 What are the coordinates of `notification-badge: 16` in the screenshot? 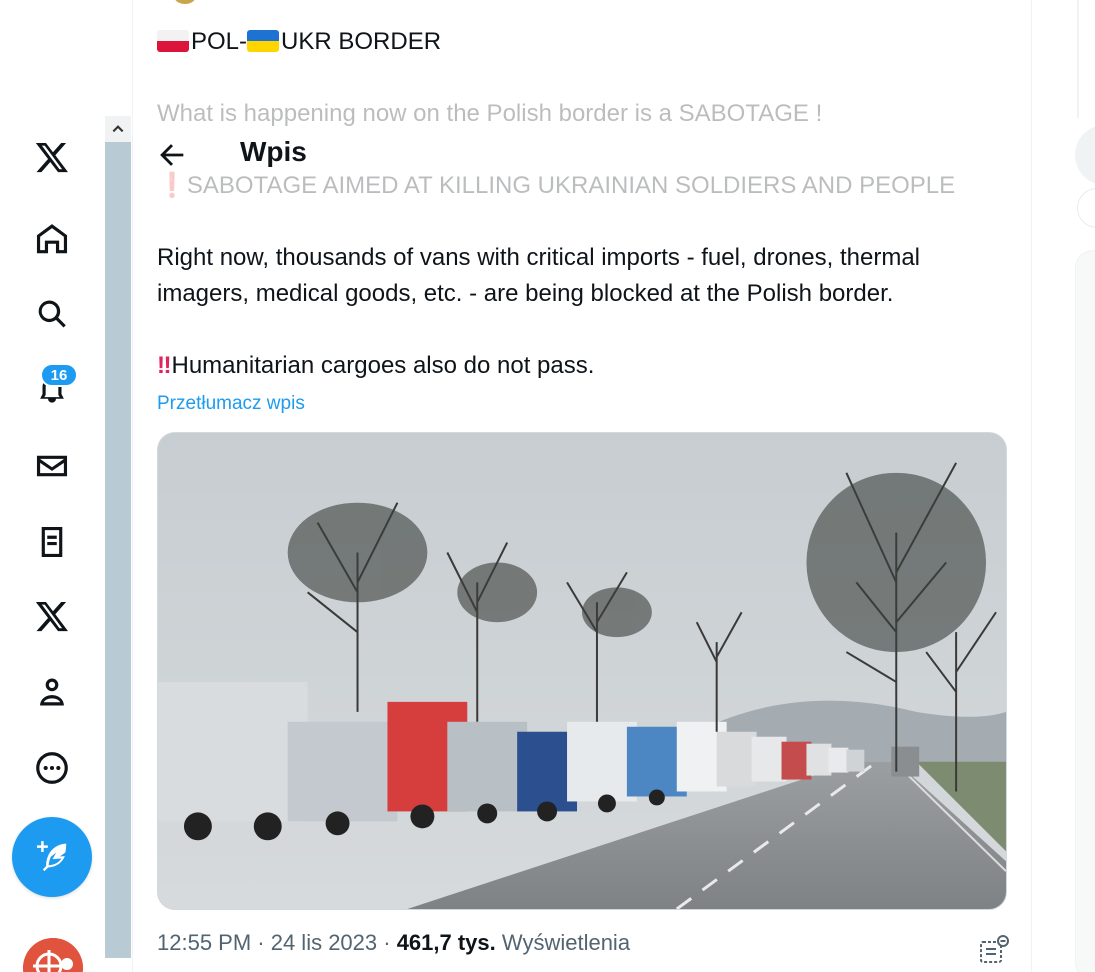 It's located at (59, 375).